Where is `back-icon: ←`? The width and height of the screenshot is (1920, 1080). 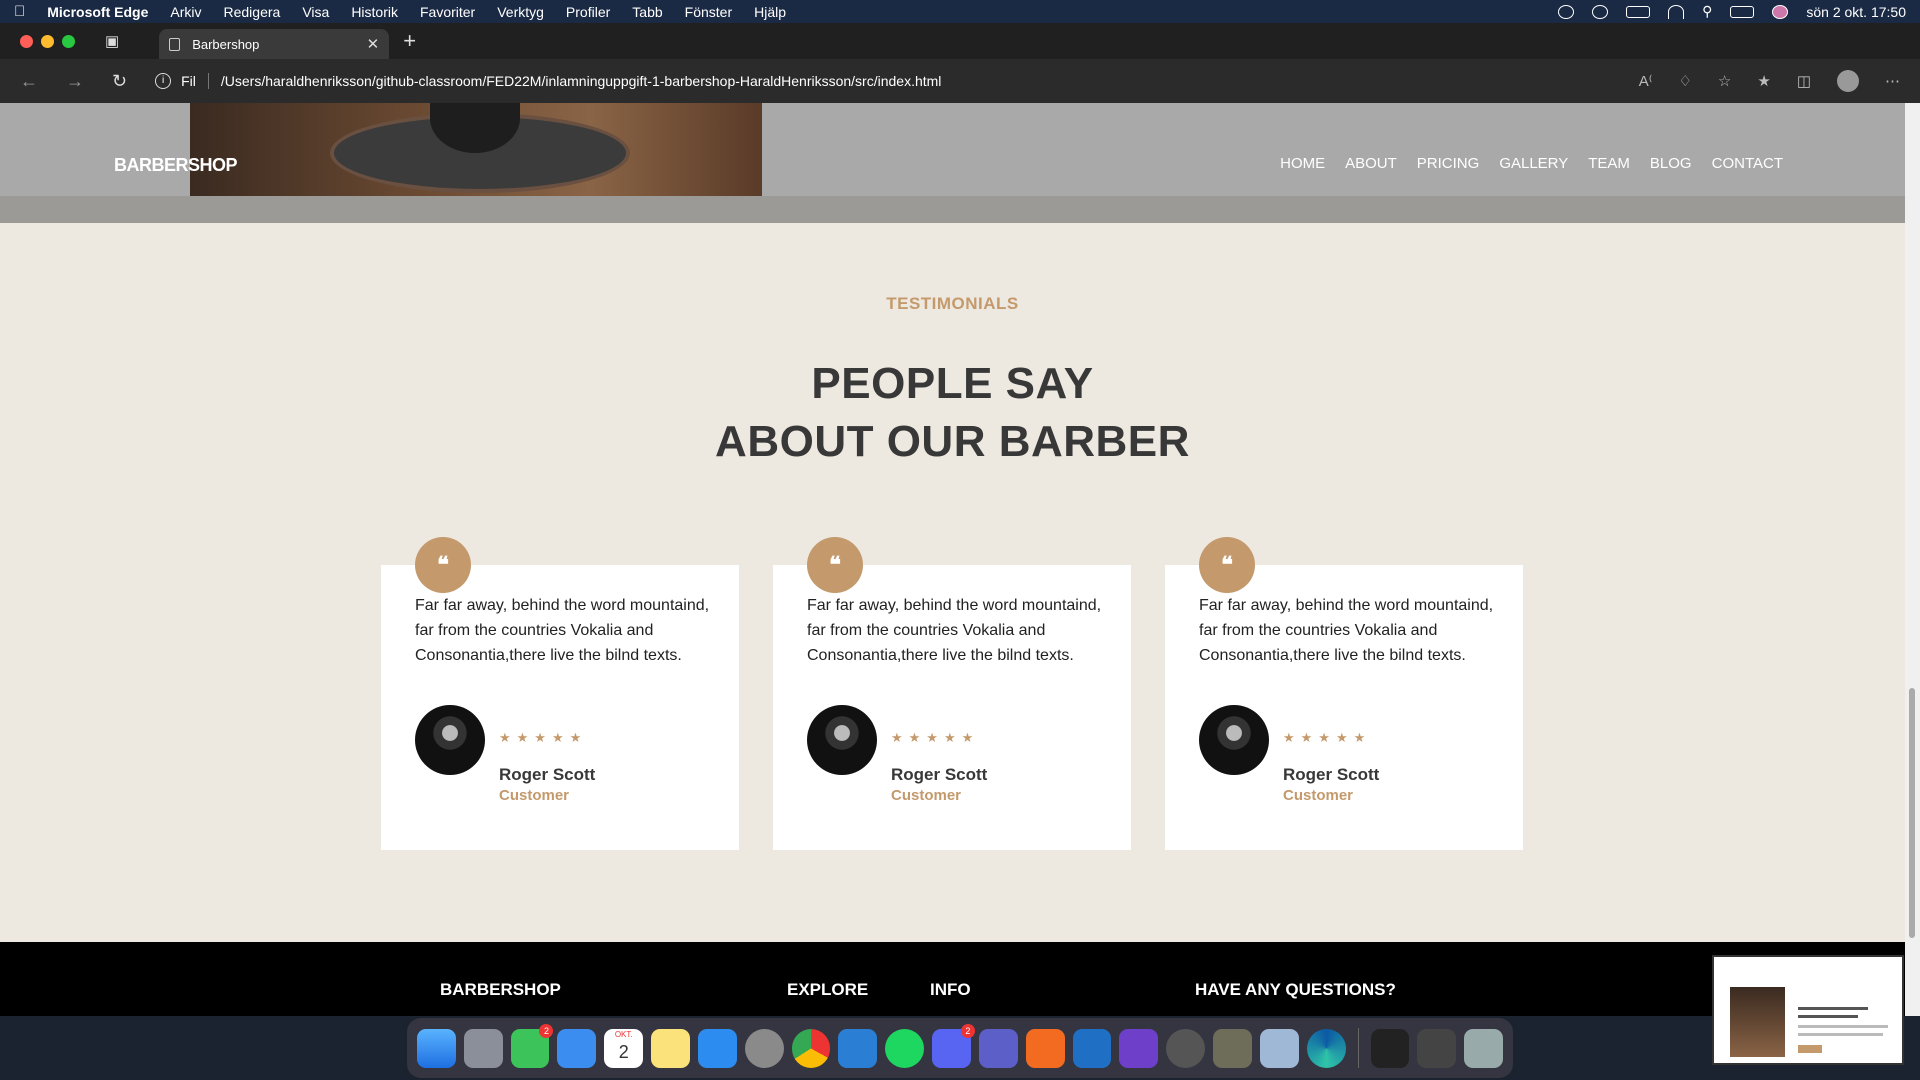 back-icon: ← is located at coordinates (29, 81).